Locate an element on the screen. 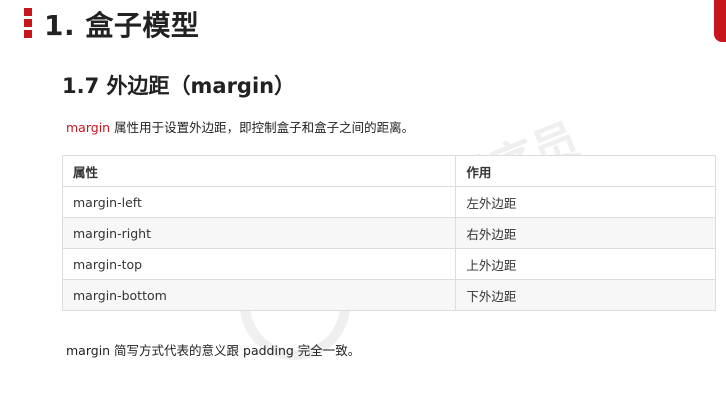 Image resolution: width=726 pixels, height=409 pixels. table-row: margin-right 右外边距 is located at coordinates (388, 233).